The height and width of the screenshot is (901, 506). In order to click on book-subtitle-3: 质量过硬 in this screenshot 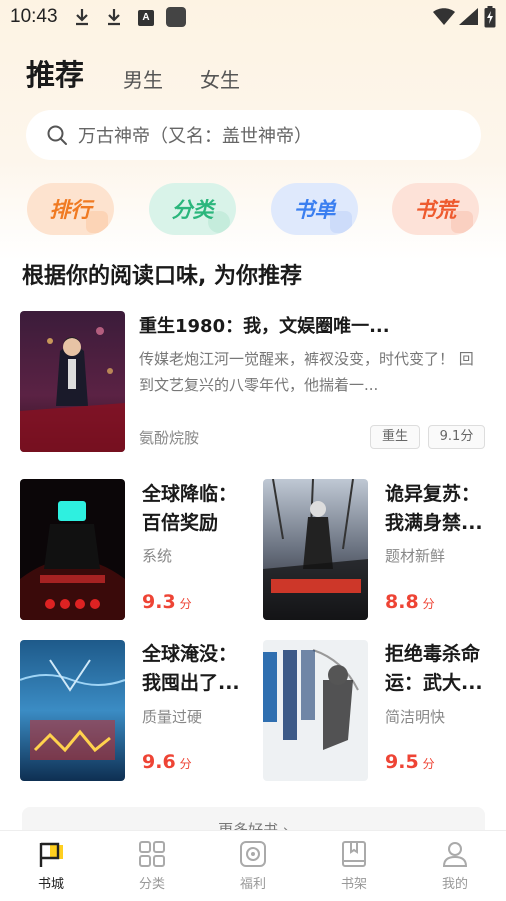, I will do `click(172, 717)`.